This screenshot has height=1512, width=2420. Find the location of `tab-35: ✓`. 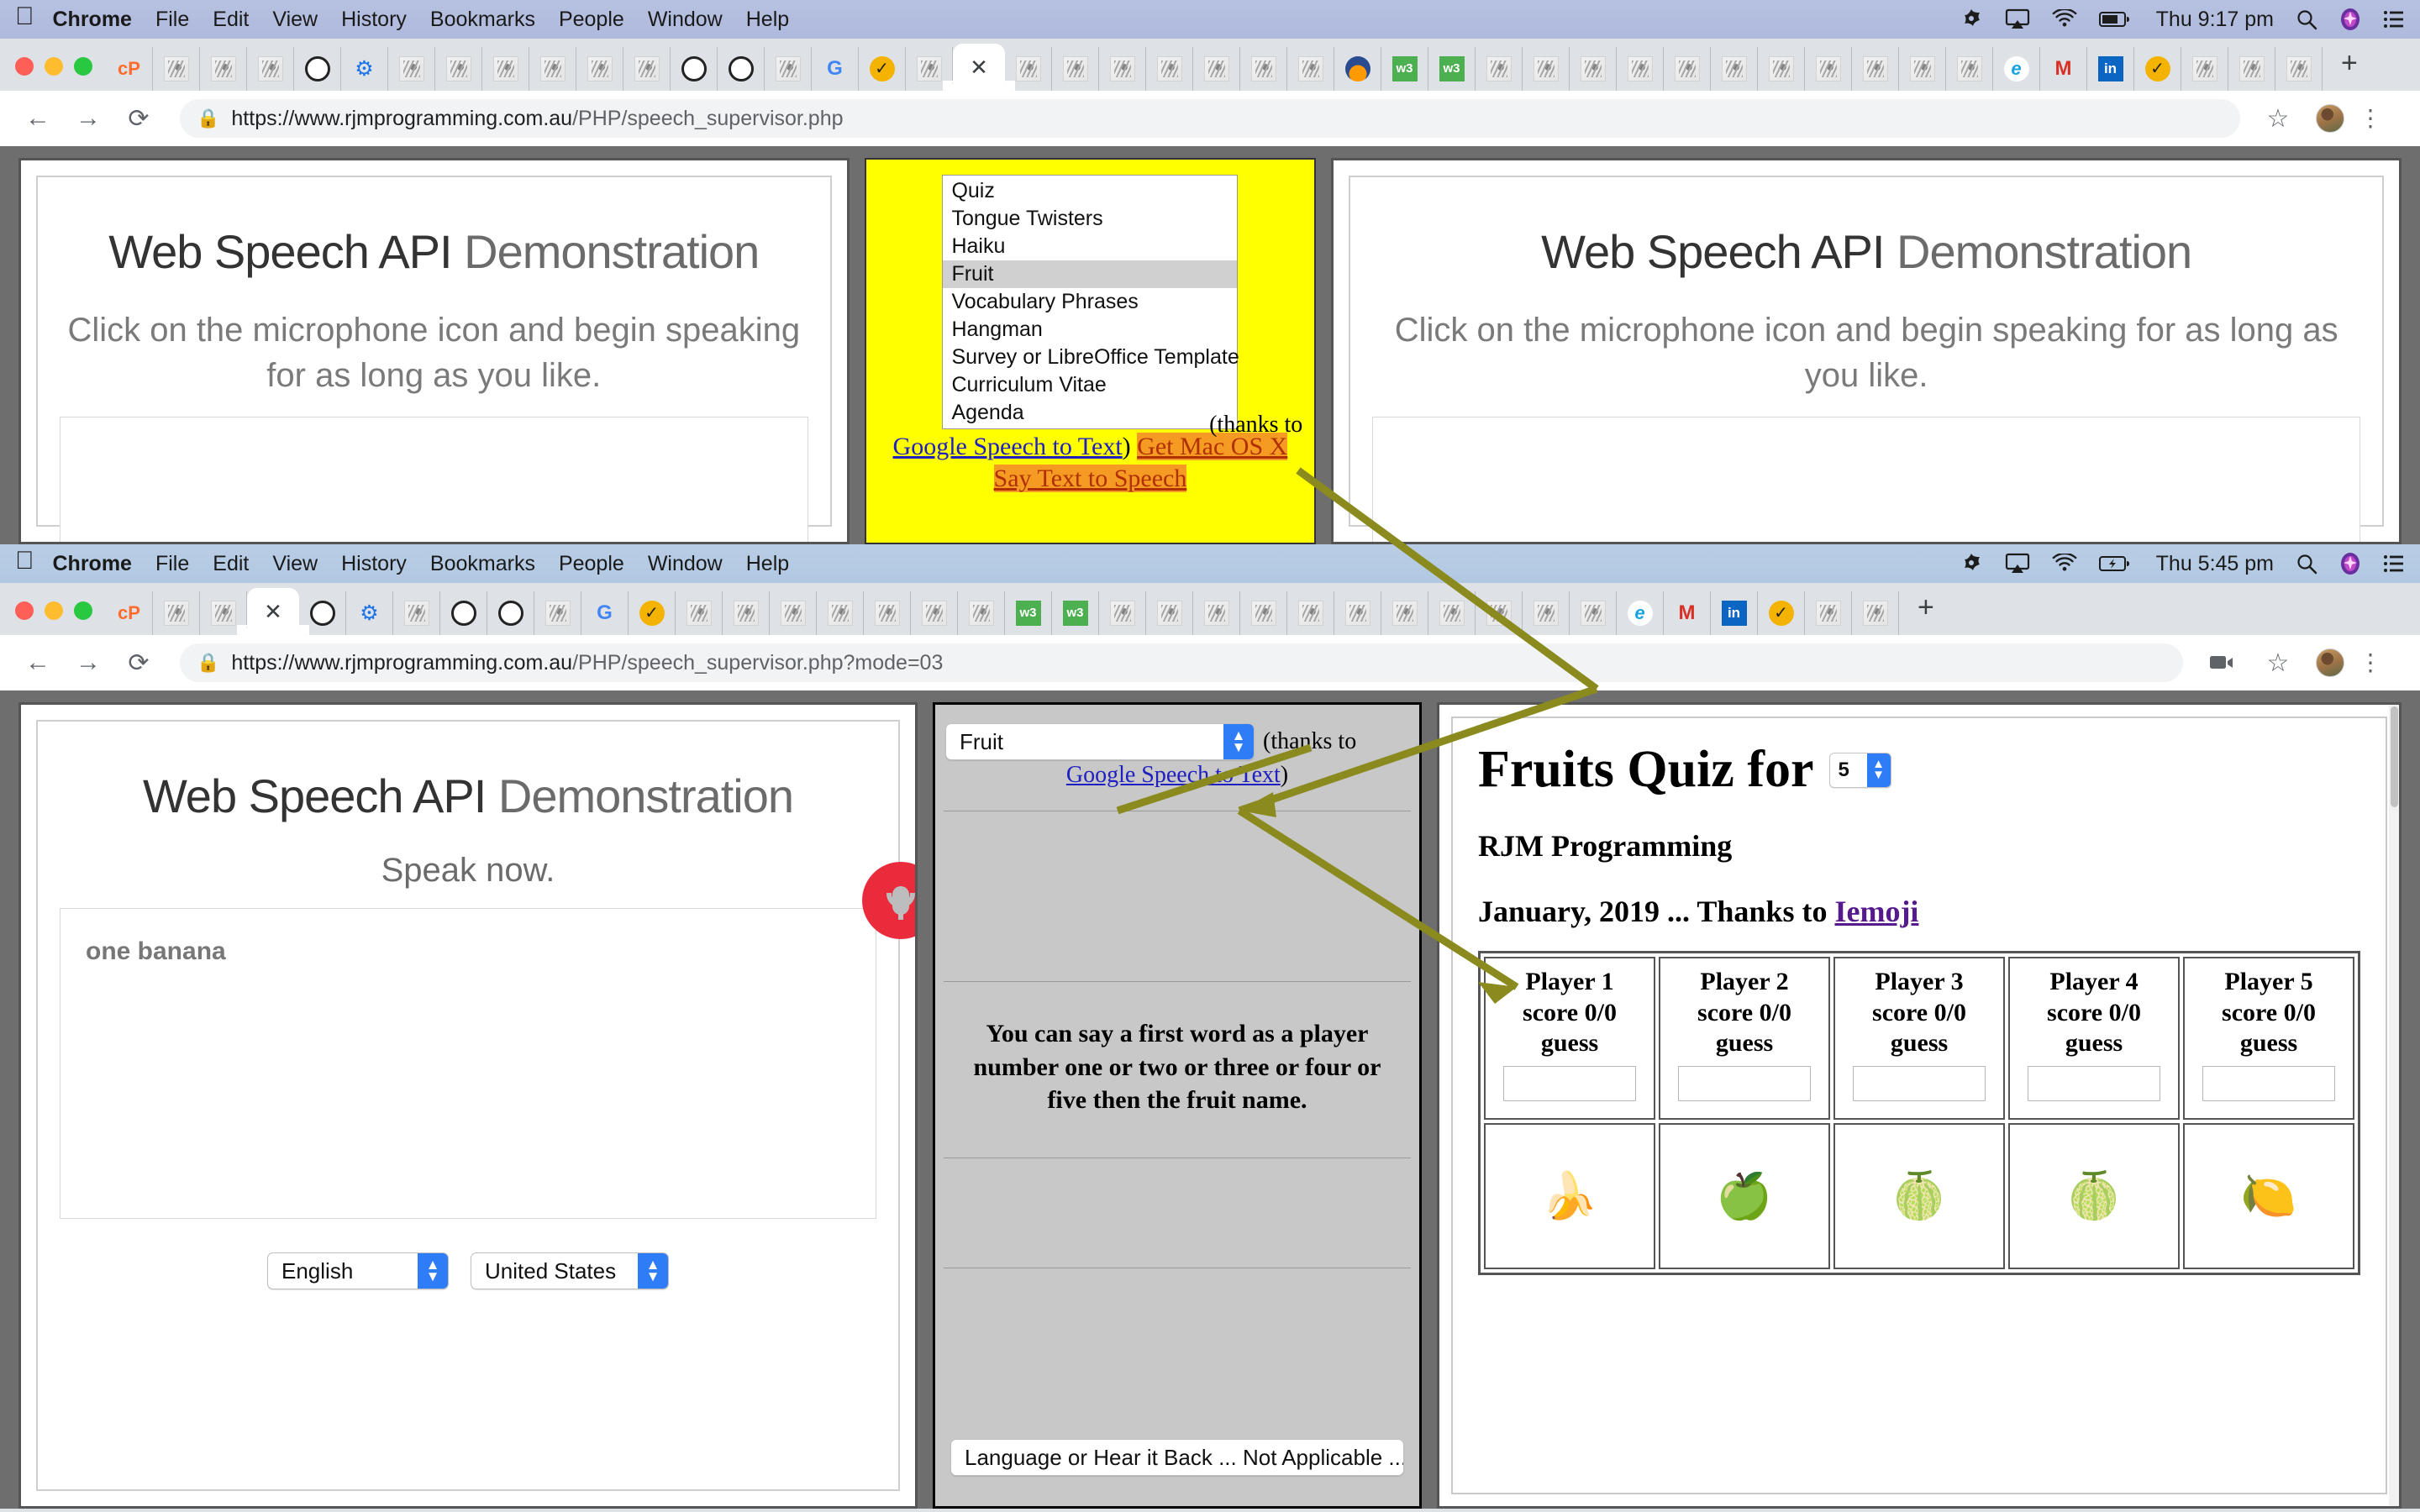

tab-35: ✓ is located at coordinates (1782, 613).